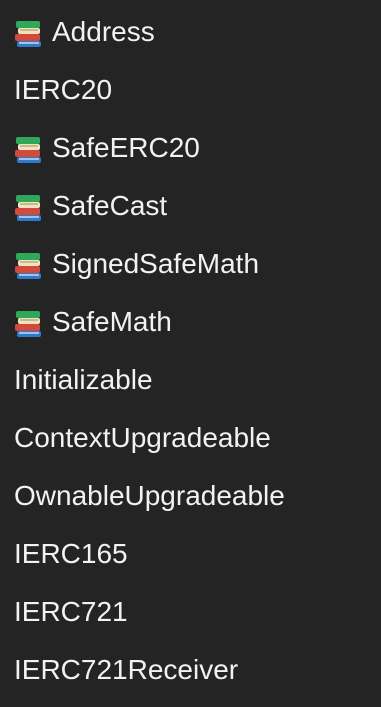 The width and height of the screenshot is (381, 707). What do you see at coordinates (190, 381) in the screenshot?
I see `list-item-initializable: Initializable` at bounding box center [190, 381].